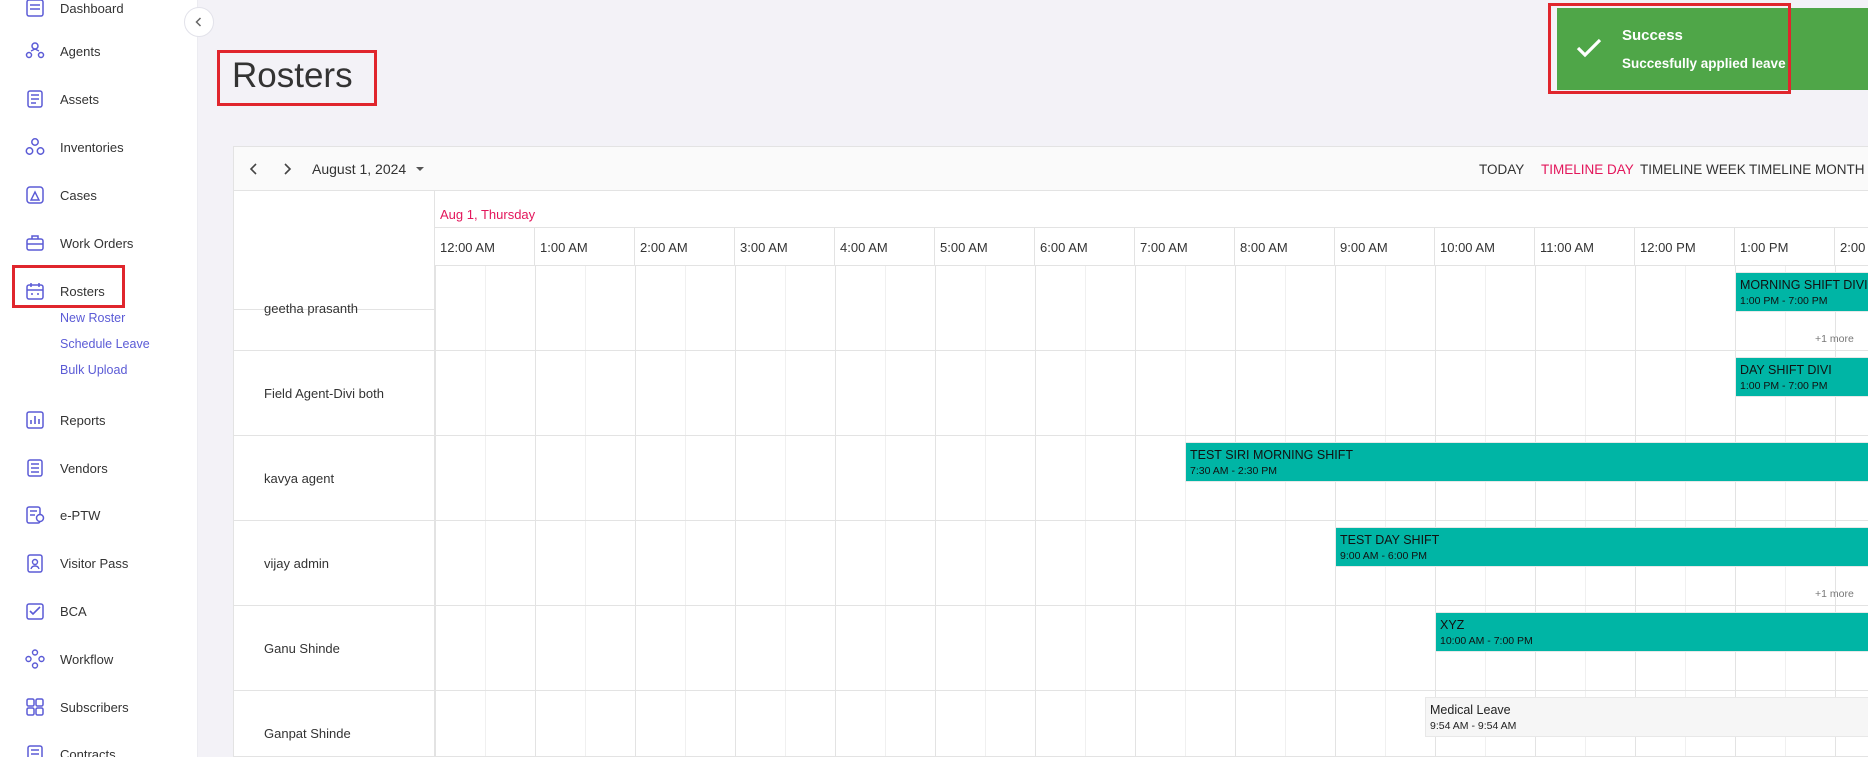 The height and width of the screenshot is (757, 1868). Describe the element at coordinates (35, 9) in the screenshot. I see `dashboard-icon` at that location.